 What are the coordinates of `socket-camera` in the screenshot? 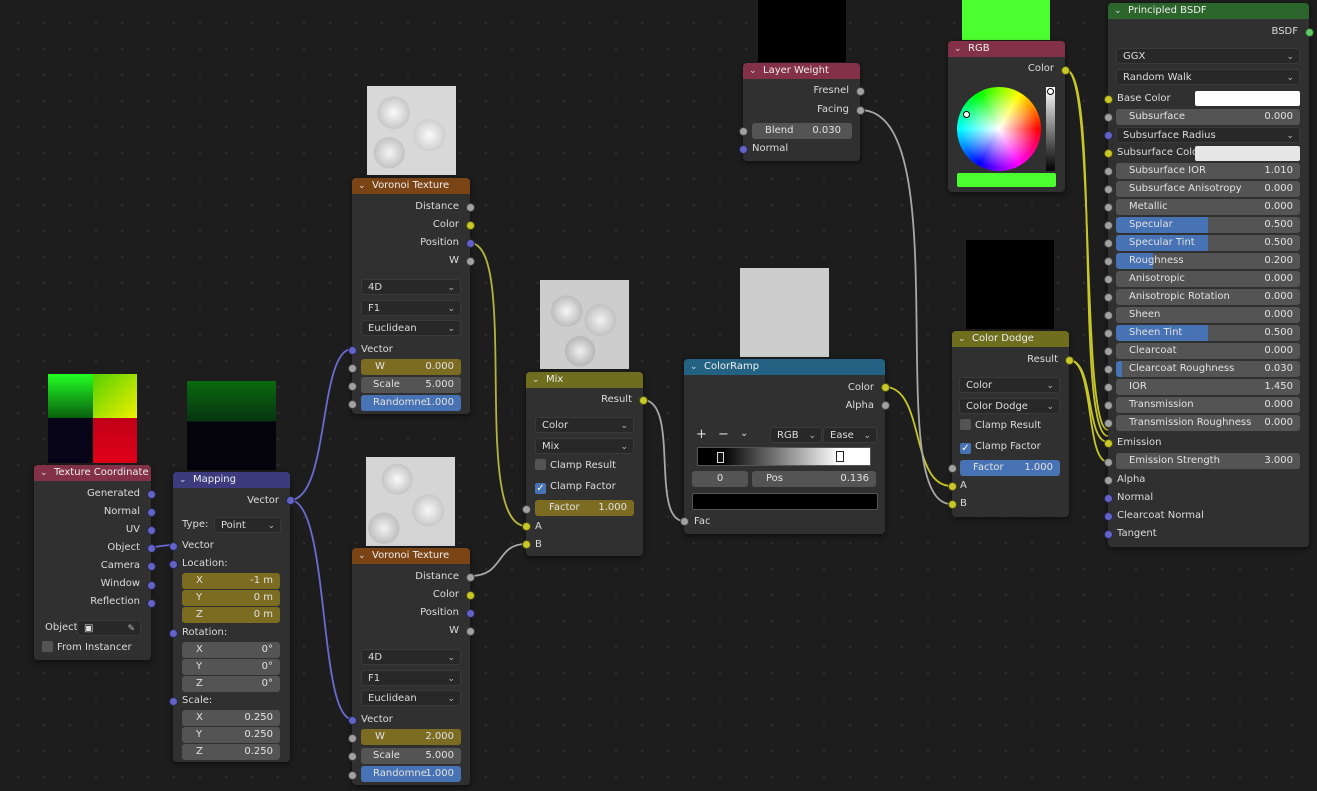 It's located at (151, 566).